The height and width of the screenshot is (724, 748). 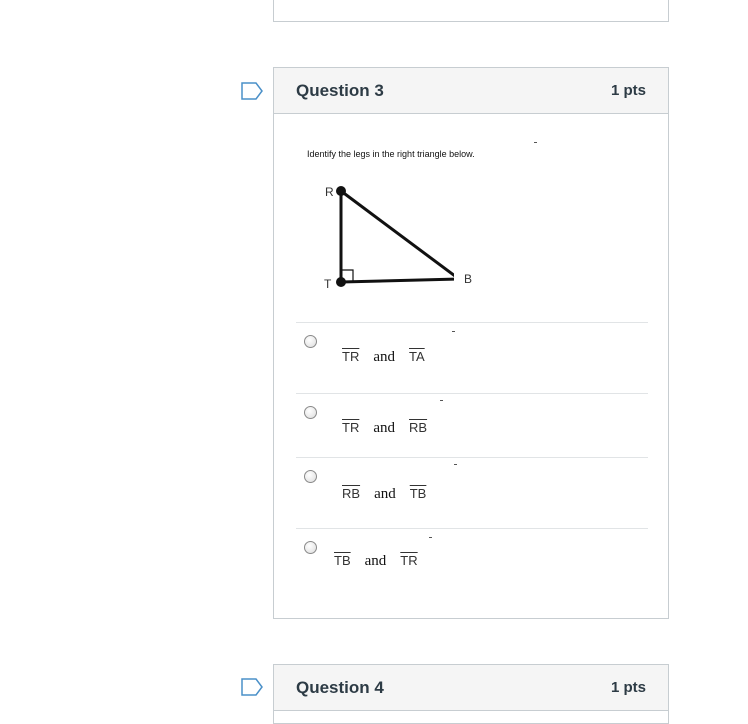 I want to click on answer-option: RB and TB, so click(x=472, y=492).